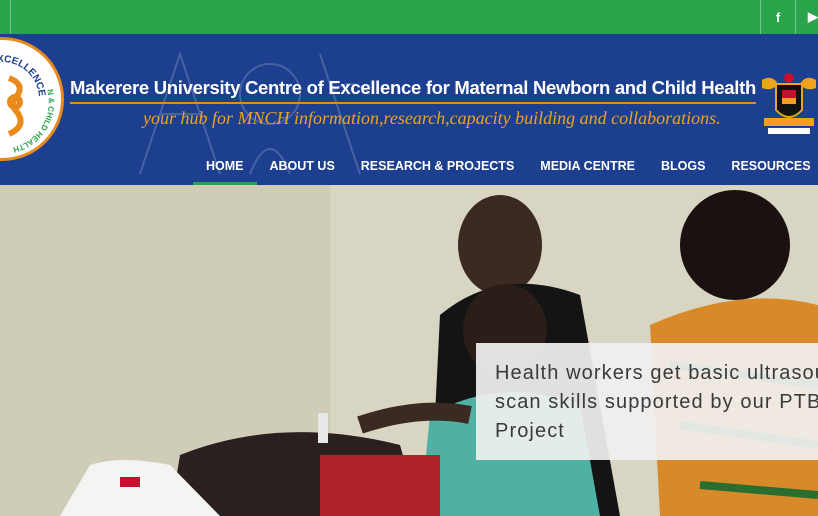 This screenshot has width=818, height=516. I want to click on youtube-icon: ▶, so click(806, 17).